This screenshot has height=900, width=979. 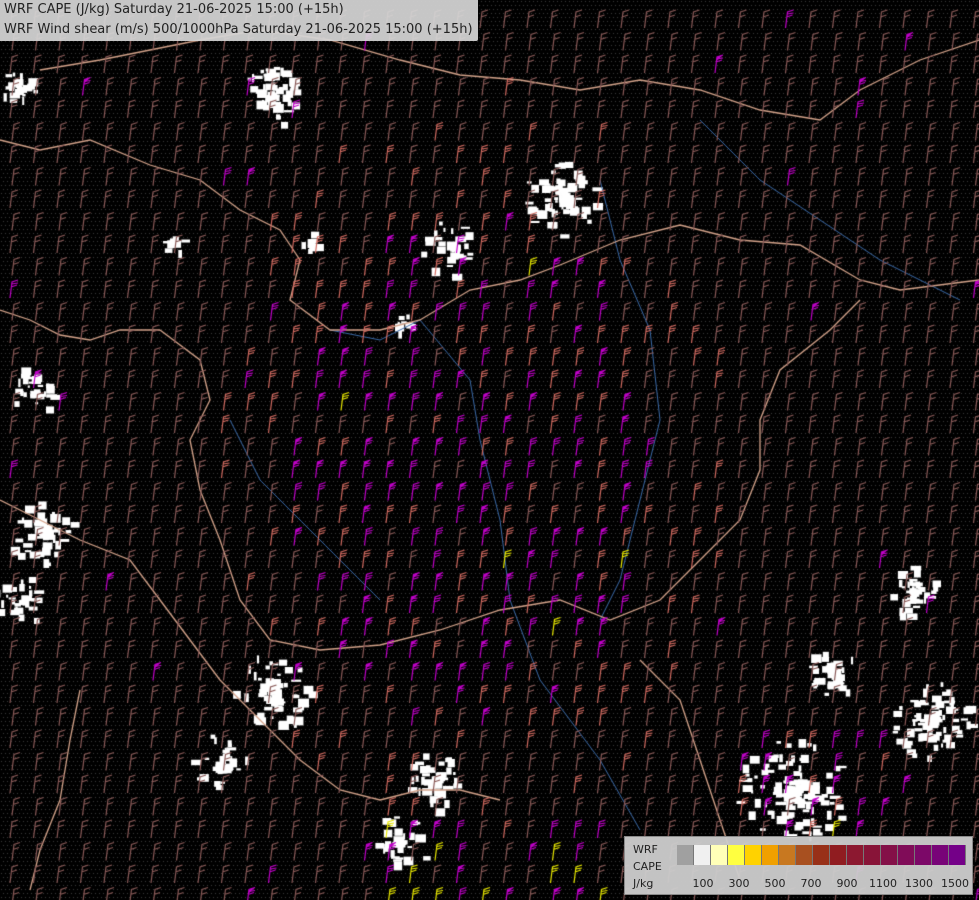 I want to click on legend-label-unit: J/kg, so click(x=643, y=883).